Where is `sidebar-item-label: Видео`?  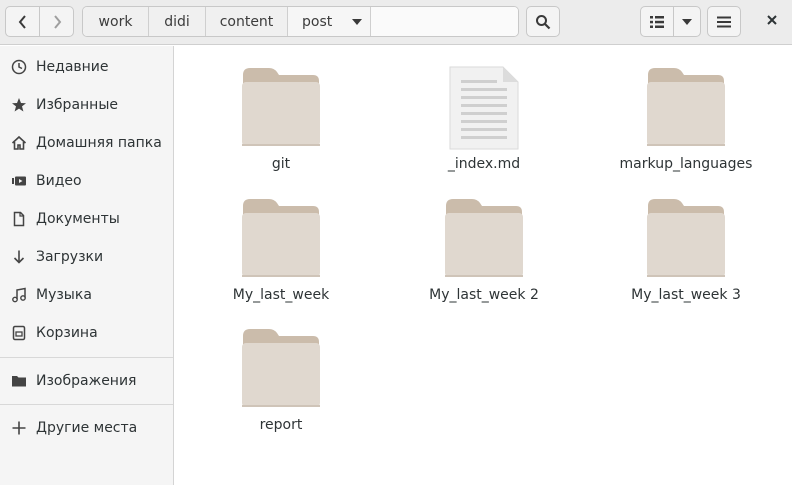 sidebar-item-label: Видео is located at coordinates (59, 181).